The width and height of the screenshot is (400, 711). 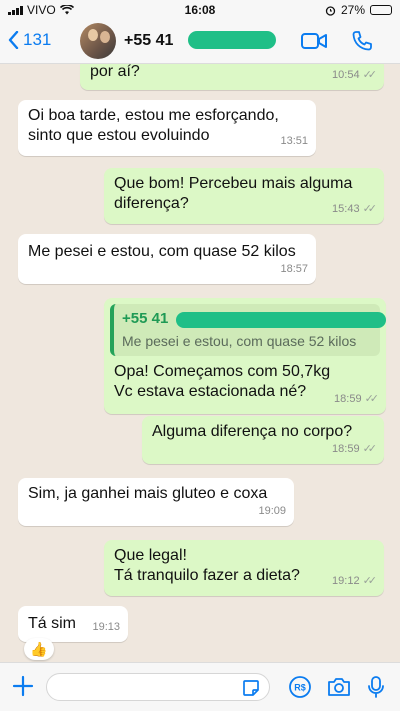 I want to click on message-time: 15:43, so click(x=346, y=209).